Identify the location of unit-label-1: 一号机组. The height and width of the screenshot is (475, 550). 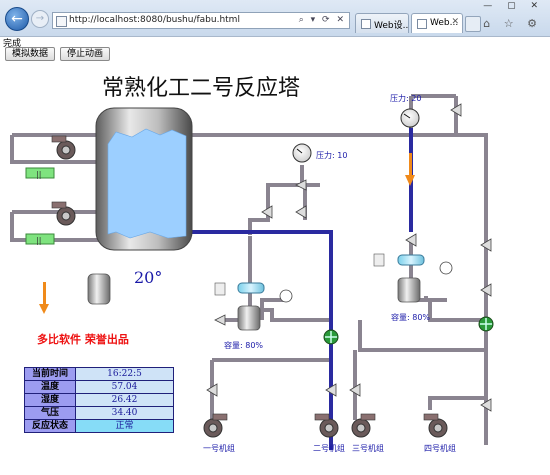
(219, 448).